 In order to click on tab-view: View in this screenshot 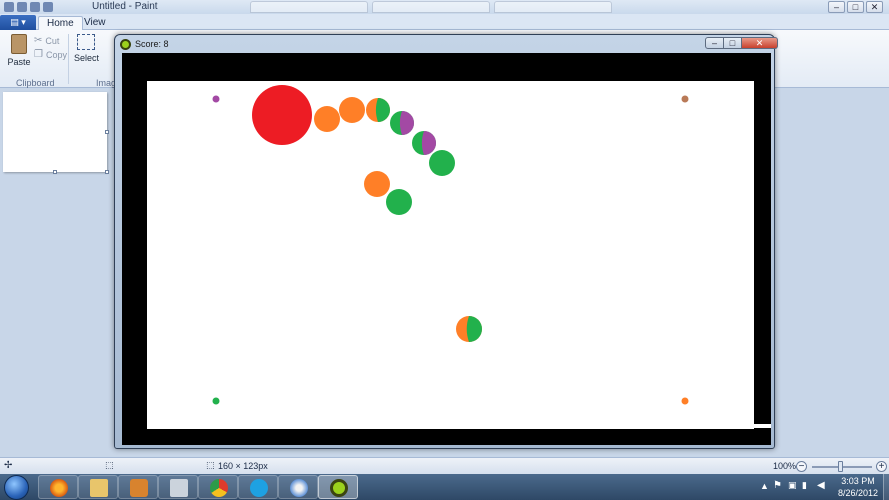, I will do `click(95, 23)`.